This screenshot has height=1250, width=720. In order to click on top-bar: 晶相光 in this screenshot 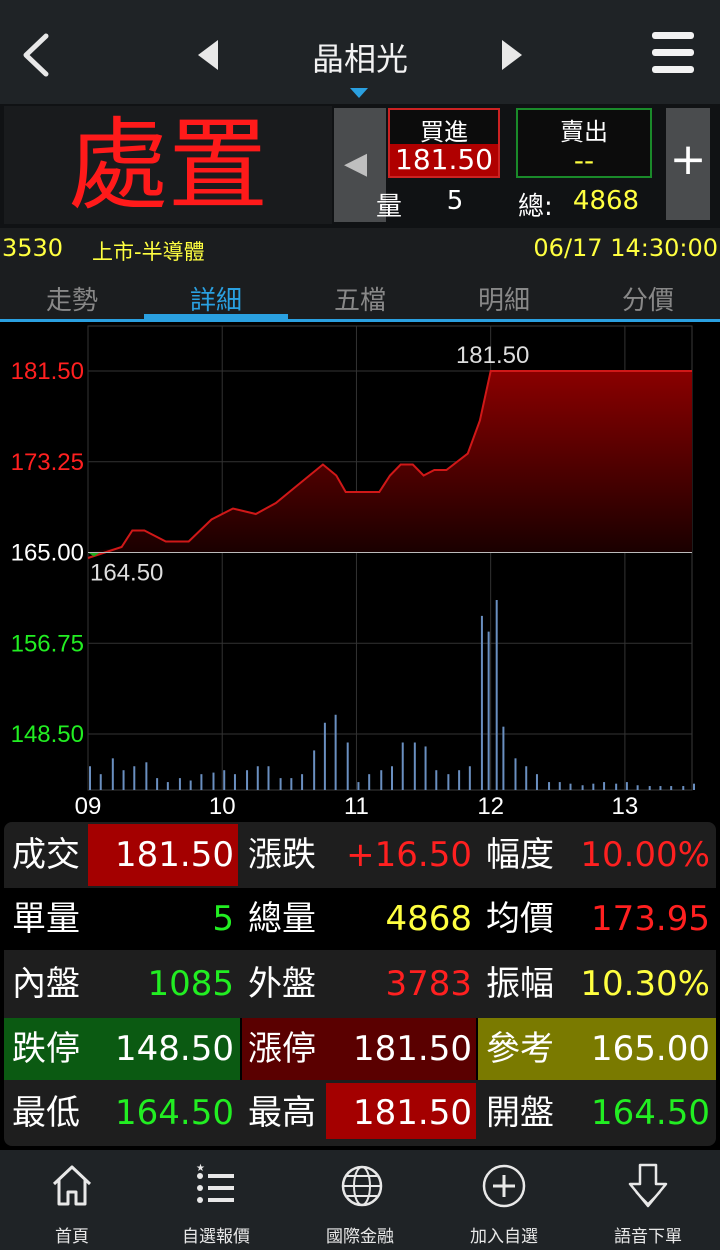, I will do `click(360, 52)`.